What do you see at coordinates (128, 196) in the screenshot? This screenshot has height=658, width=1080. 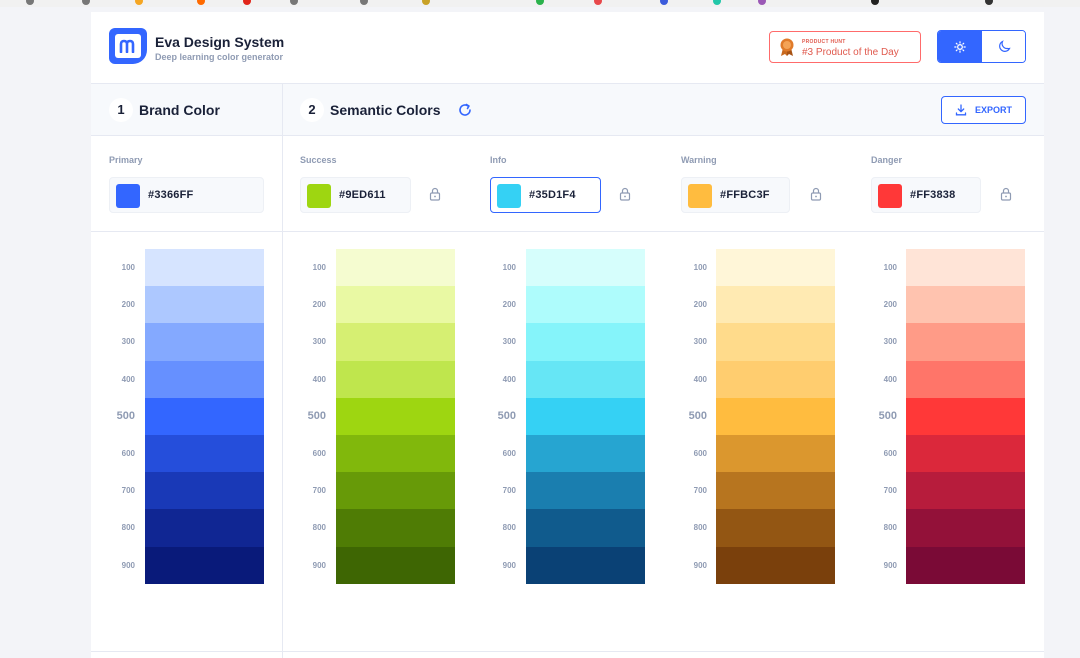 I see `primary-swatch` at bounding box center [128, 196].